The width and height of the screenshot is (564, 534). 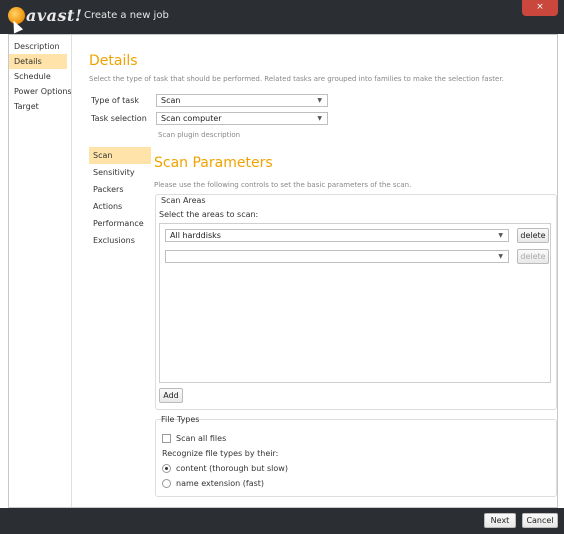 I want to click on plugin-description: Scan plugin description, so click(x=199, y=135).